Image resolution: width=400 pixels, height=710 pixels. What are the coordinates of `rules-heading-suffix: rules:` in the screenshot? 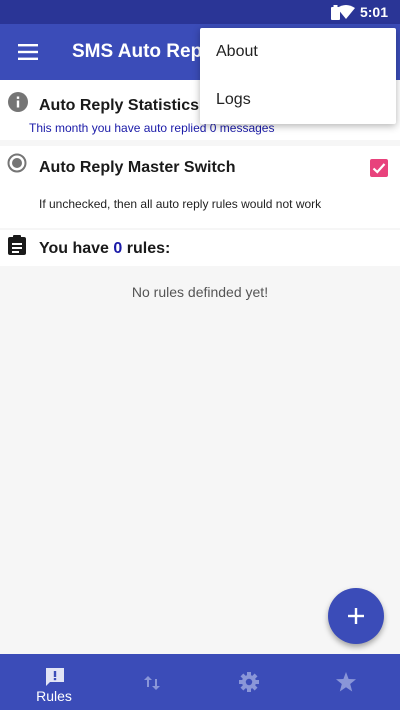 It's located at (146, 248).